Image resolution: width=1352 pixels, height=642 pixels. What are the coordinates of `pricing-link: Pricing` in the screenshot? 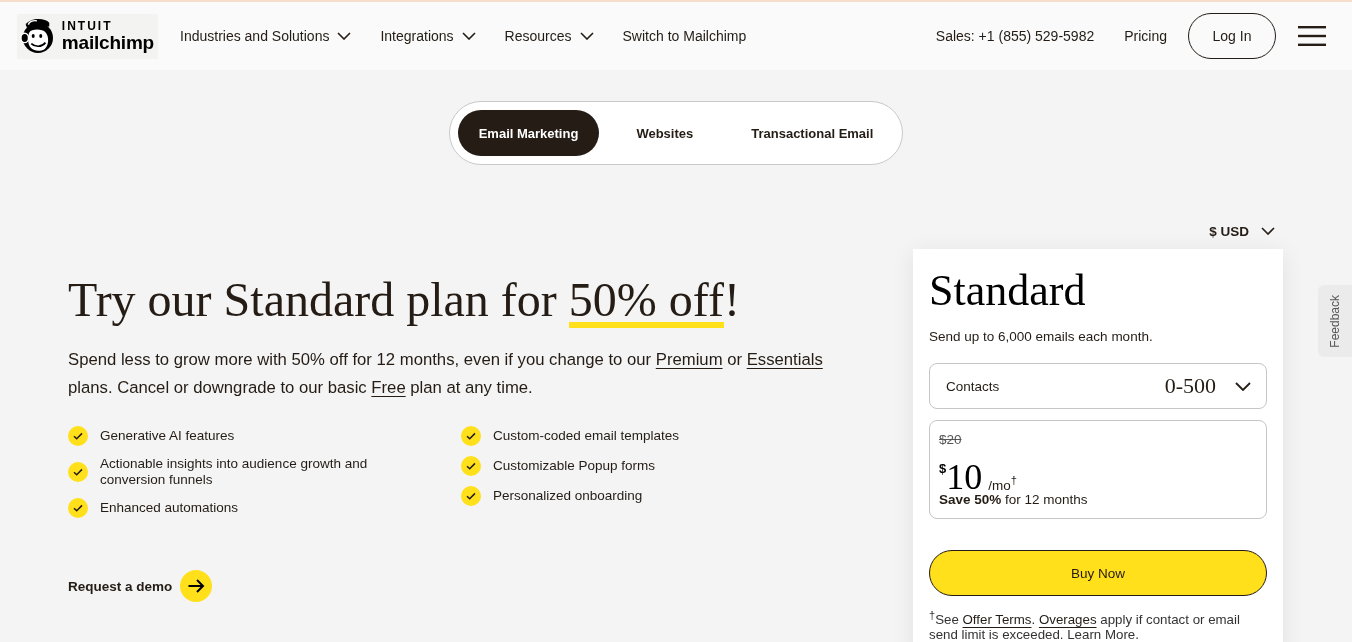 It's located at (1145, 36).